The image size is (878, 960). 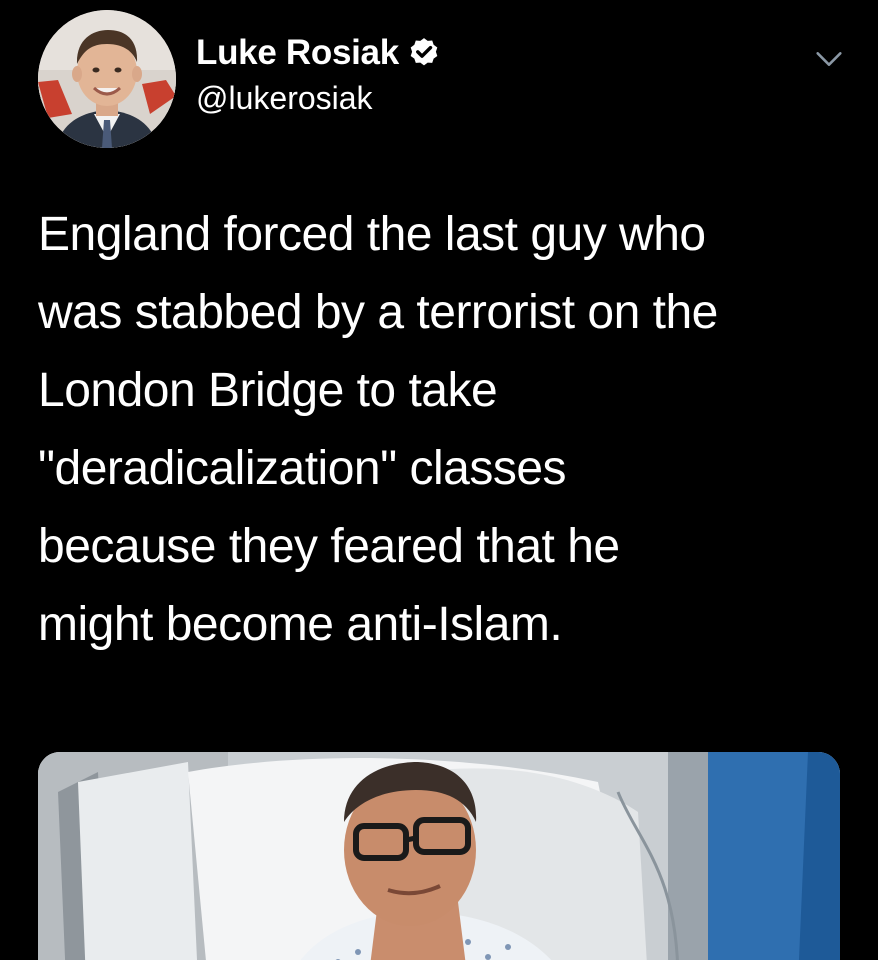 I want to click on verified-badge-icon, so click(x=424, y=52).